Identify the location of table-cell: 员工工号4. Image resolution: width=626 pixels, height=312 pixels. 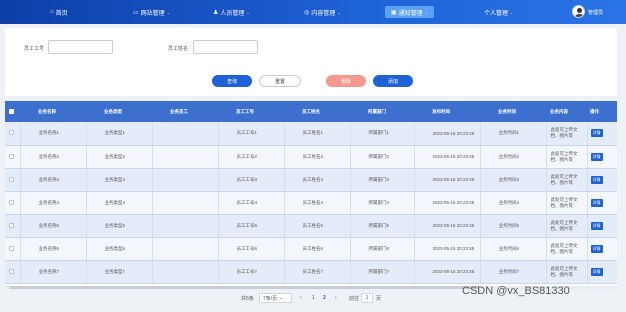
(251, 203).